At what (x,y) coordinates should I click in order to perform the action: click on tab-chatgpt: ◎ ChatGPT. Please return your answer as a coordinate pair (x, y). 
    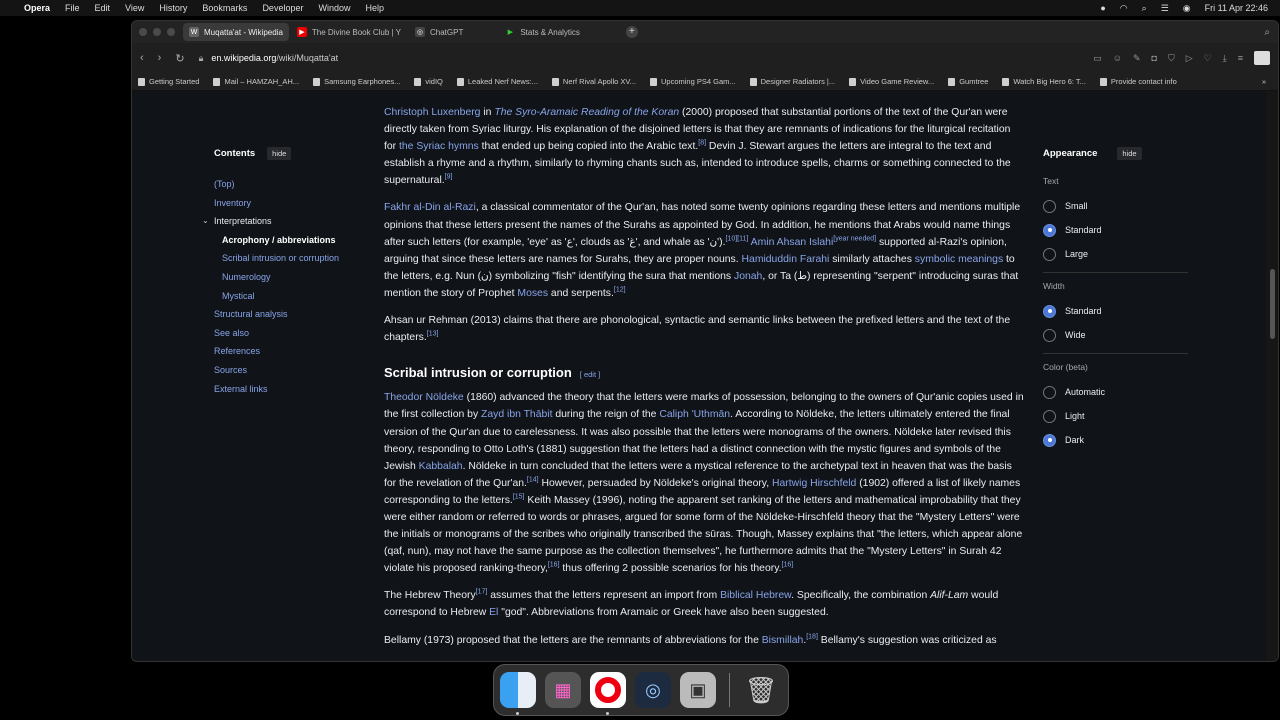
    Looking at the image, I should click on (439, 32).